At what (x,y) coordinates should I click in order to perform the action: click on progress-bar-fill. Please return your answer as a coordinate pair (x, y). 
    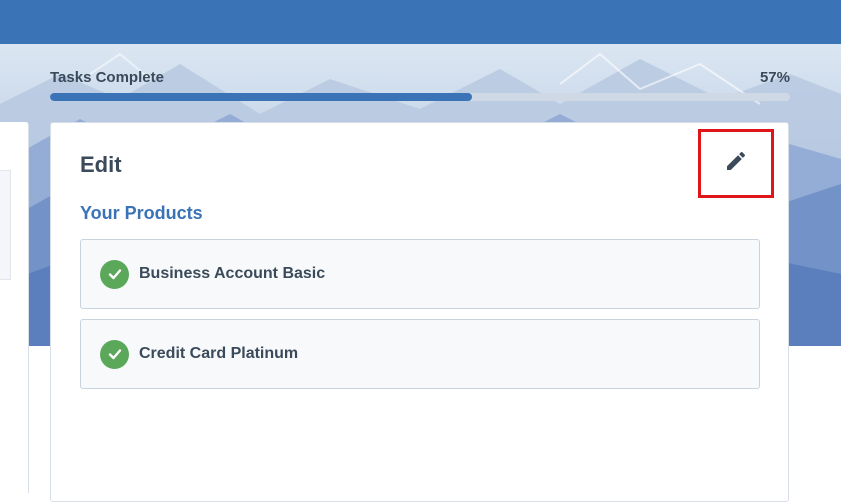
    Looking at the image, I should click on (261, 97).